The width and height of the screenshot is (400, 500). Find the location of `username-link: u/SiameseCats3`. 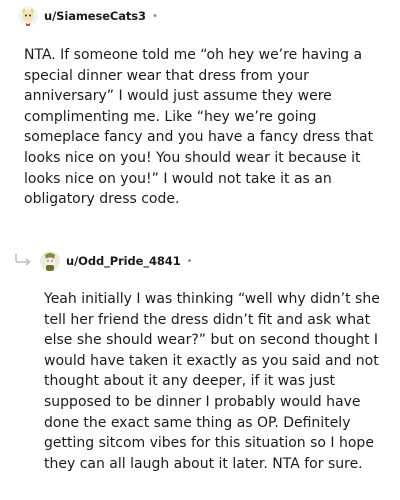

username-link: u/SiameseCats3 is located at coordinates (95, 16).